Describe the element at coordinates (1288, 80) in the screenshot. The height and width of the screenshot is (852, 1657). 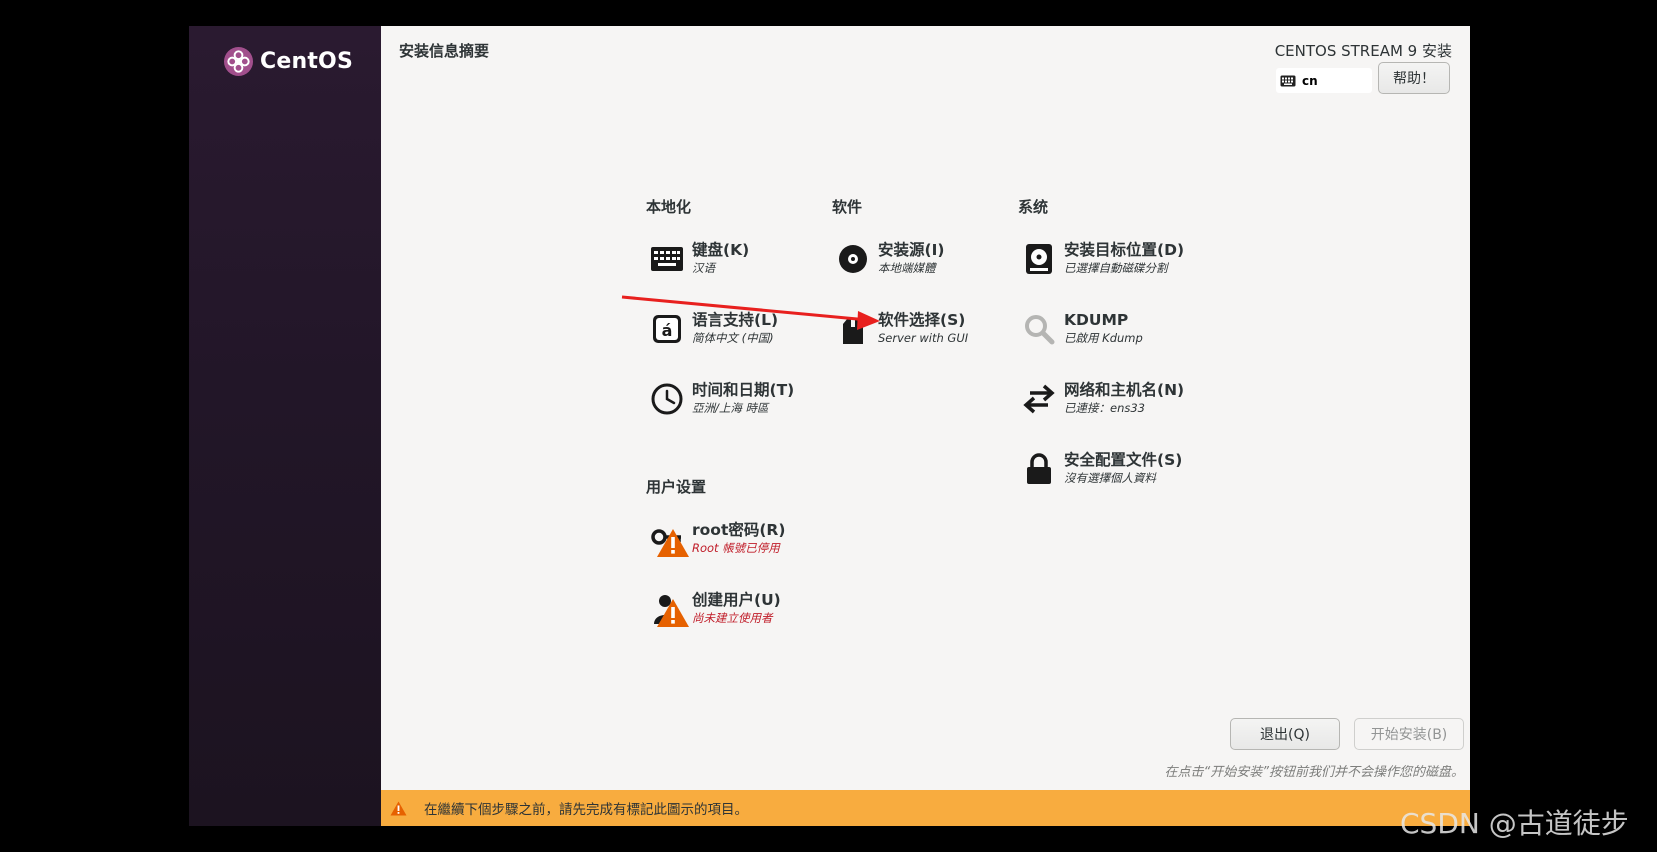
I see `keyboard-icon` at that location.